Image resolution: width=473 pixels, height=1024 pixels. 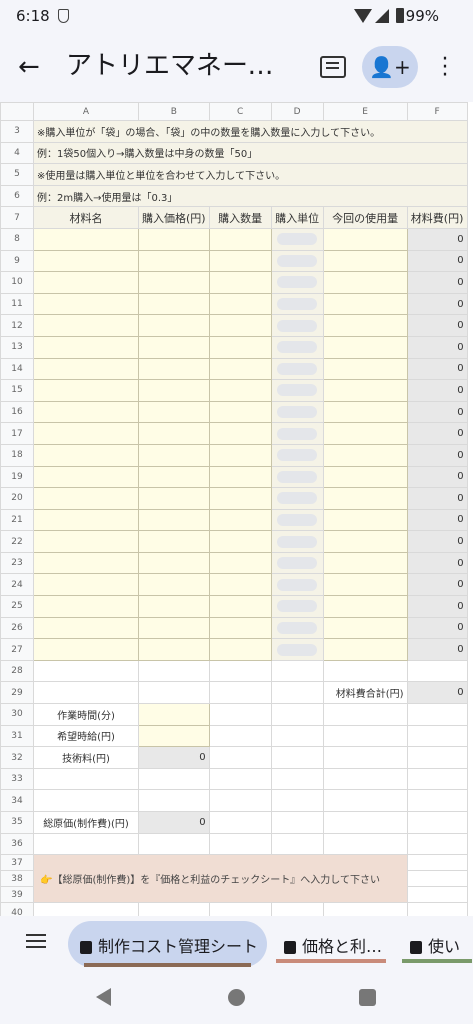 I want to click on row-number: 25, so click(x=17, y=606).